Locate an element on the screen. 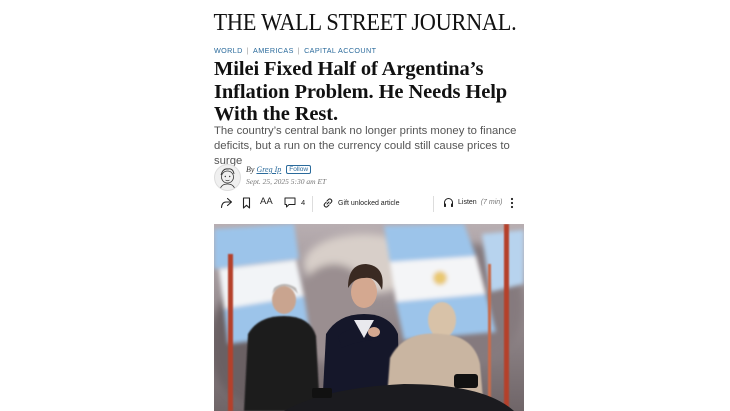  breadcrumb-item-world: World is located at coordinates (228, 50).